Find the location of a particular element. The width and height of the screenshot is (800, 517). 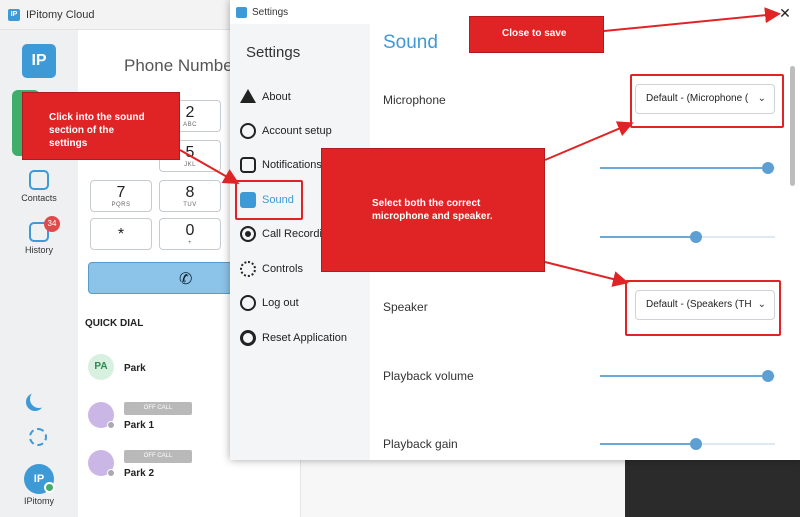

quick-dial-title: QUICK DIAL is located at coordinates (114, 323).